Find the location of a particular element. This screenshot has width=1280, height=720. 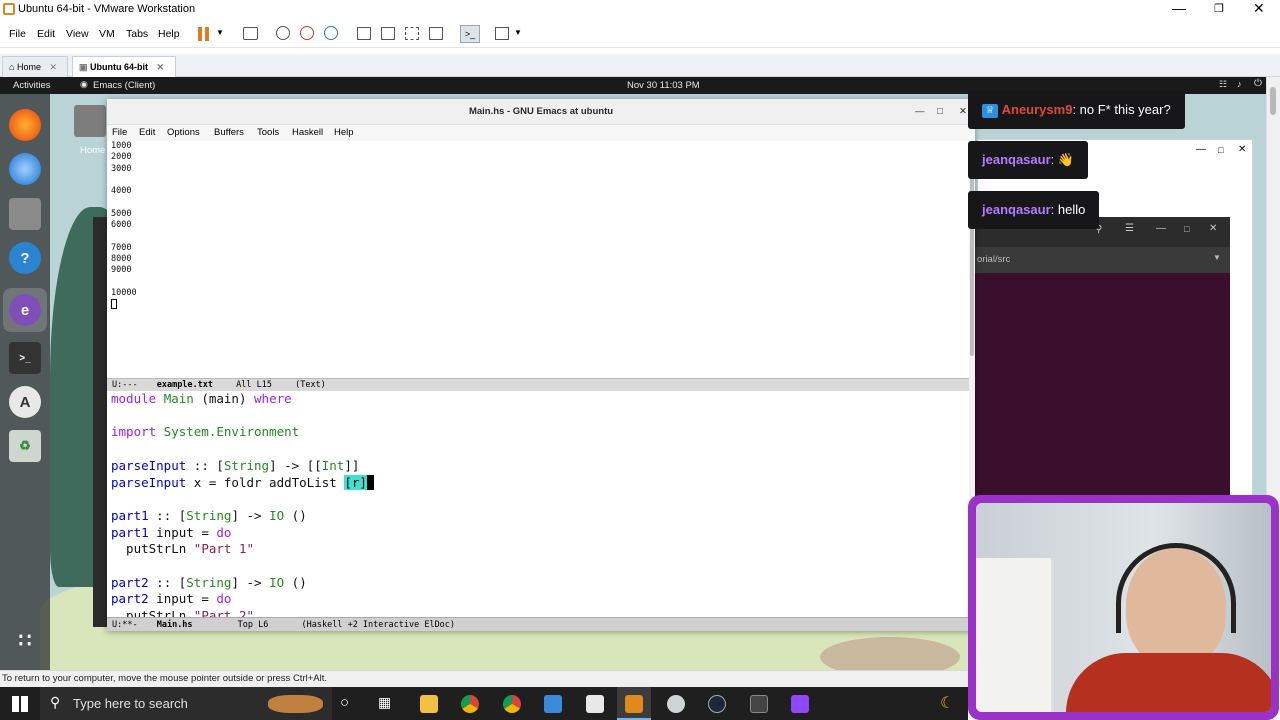

terminal-icon: >_ is located at coordinates (25, 358).